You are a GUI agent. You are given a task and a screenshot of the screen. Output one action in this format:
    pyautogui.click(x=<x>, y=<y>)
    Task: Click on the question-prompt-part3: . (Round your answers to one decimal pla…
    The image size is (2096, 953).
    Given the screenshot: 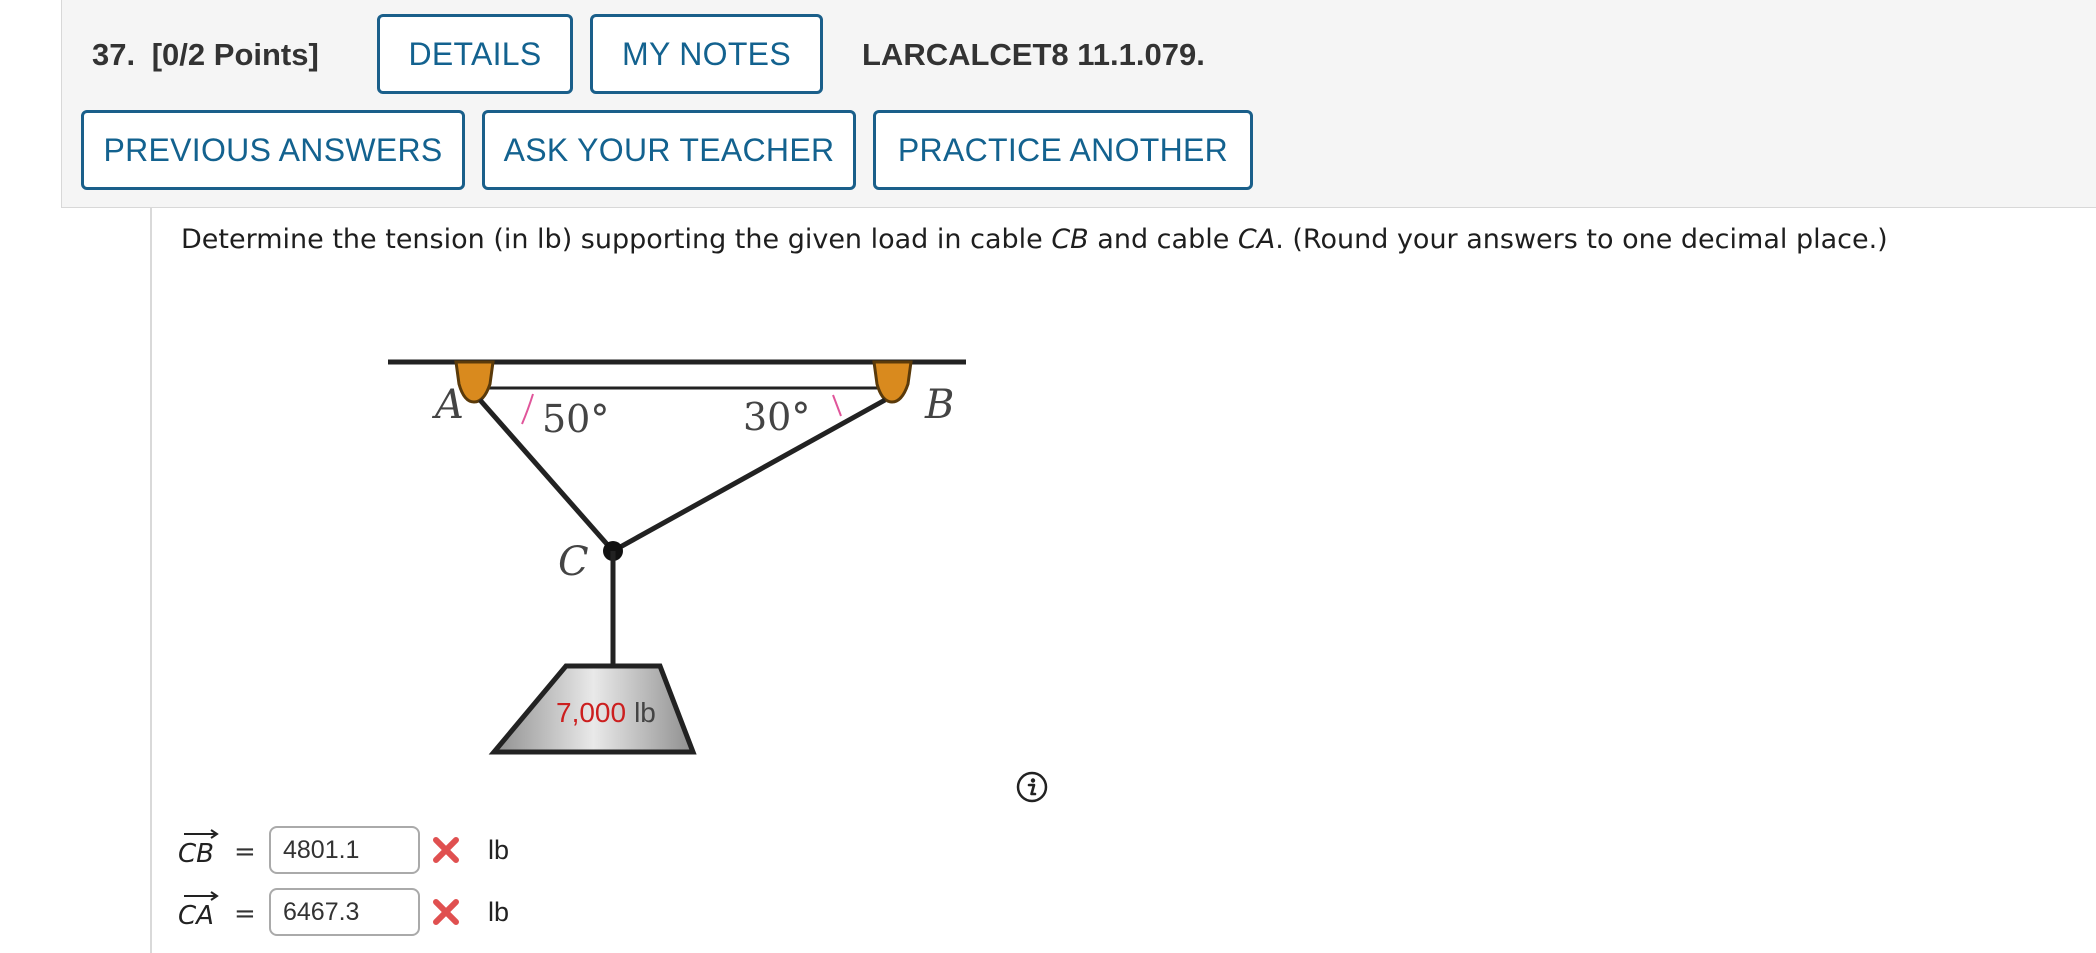 What is the action you would take?
    pyautogui.click(x=1581, y=239)
    